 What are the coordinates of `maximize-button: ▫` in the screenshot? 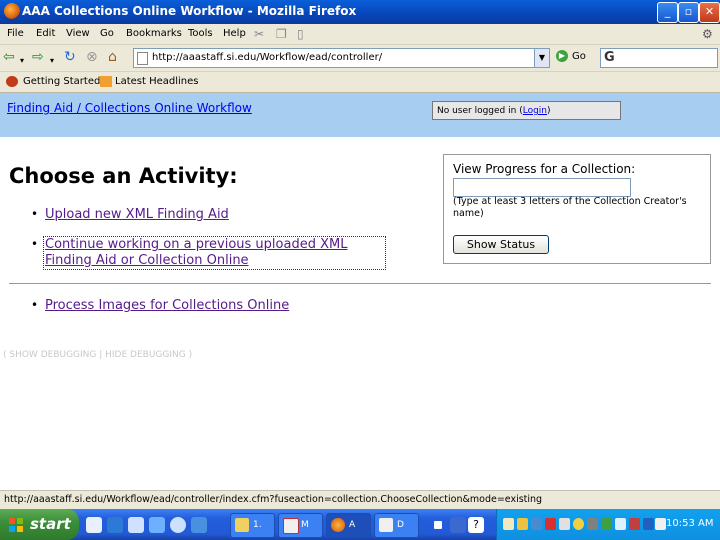 It's located at (688, 12).